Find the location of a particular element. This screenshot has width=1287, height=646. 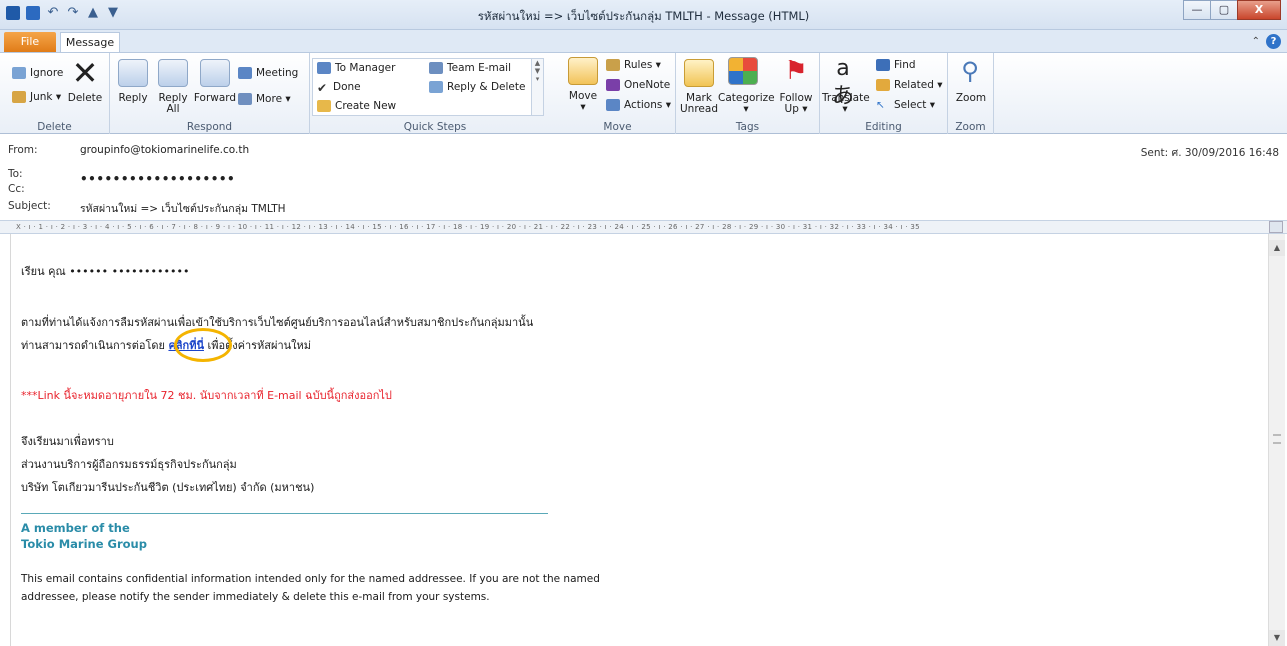

close-button: X is located at coordinates (1259, 10).